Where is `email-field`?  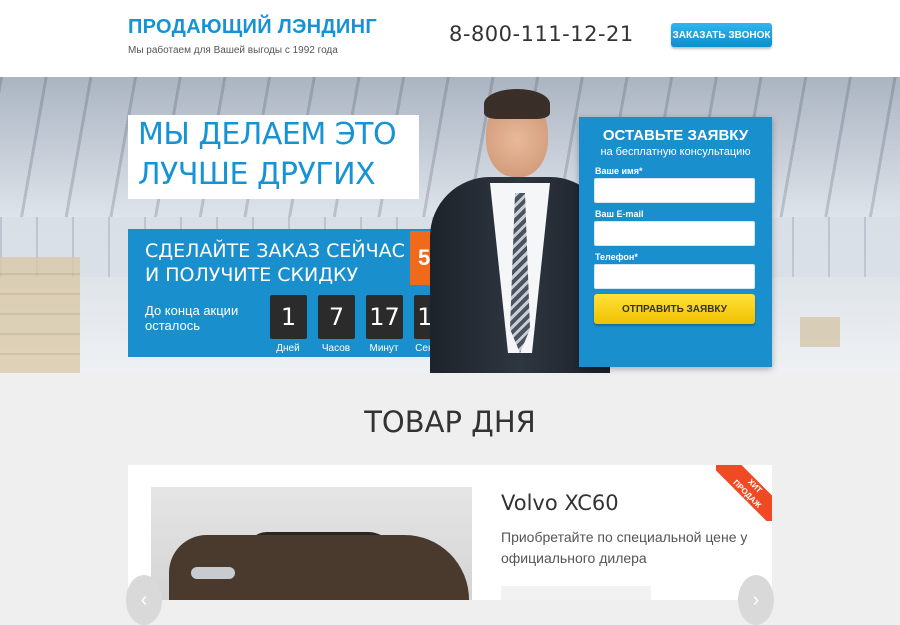
email-field is located at coordinates (674, 233).